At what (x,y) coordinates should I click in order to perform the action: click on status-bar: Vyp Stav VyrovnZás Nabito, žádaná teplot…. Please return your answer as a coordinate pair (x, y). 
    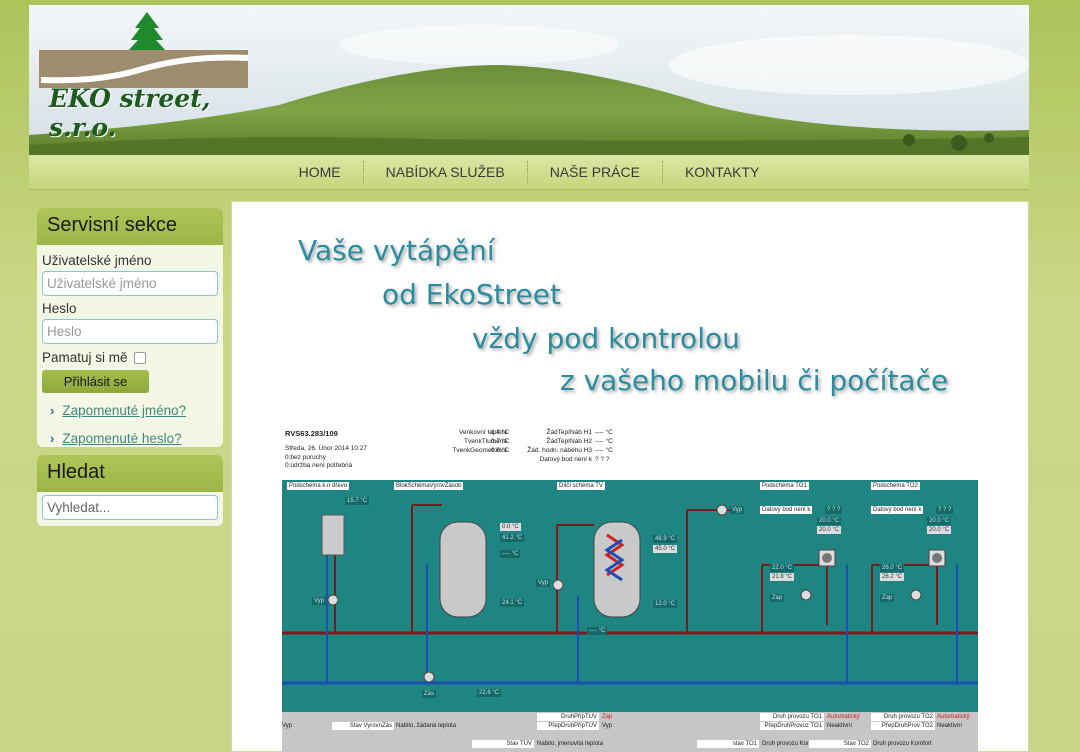
    Looking at the image, I should click on (630, 732).